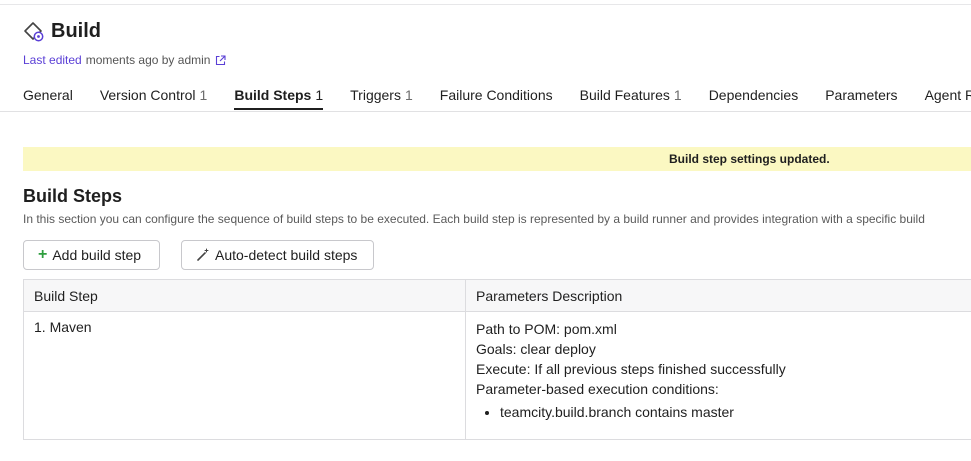 The image size is (971, 461). I want to click on last-edited-link: Last edited, so click(52, 60).